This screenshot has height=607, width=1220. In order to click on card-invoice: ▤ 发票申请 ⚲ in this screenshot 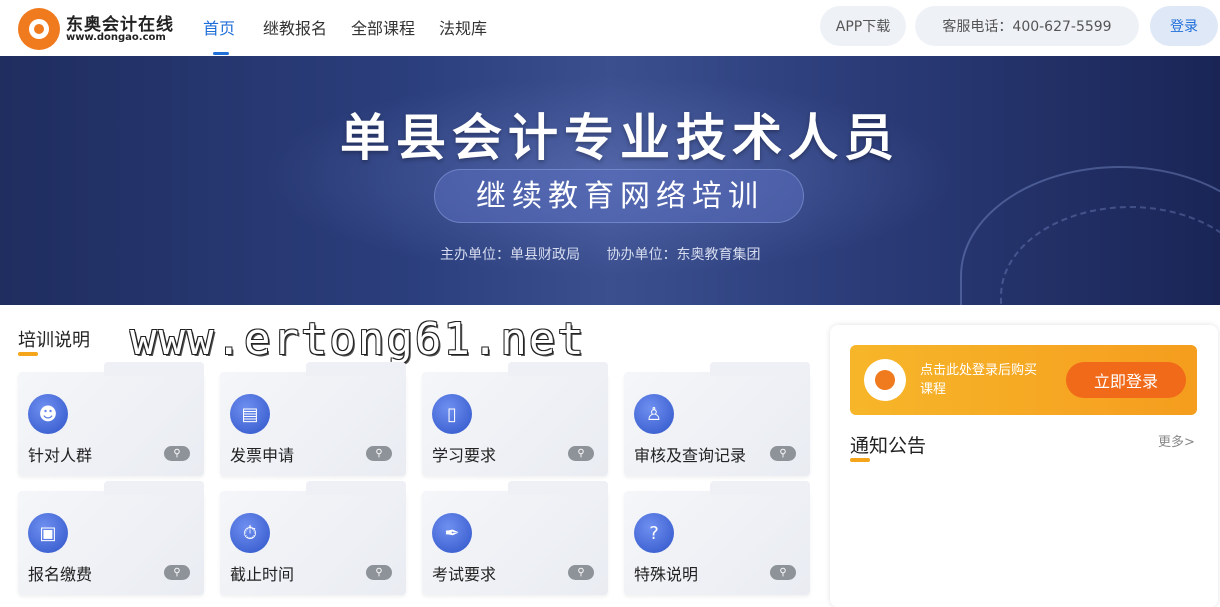, I will do `click(313, 419)`.